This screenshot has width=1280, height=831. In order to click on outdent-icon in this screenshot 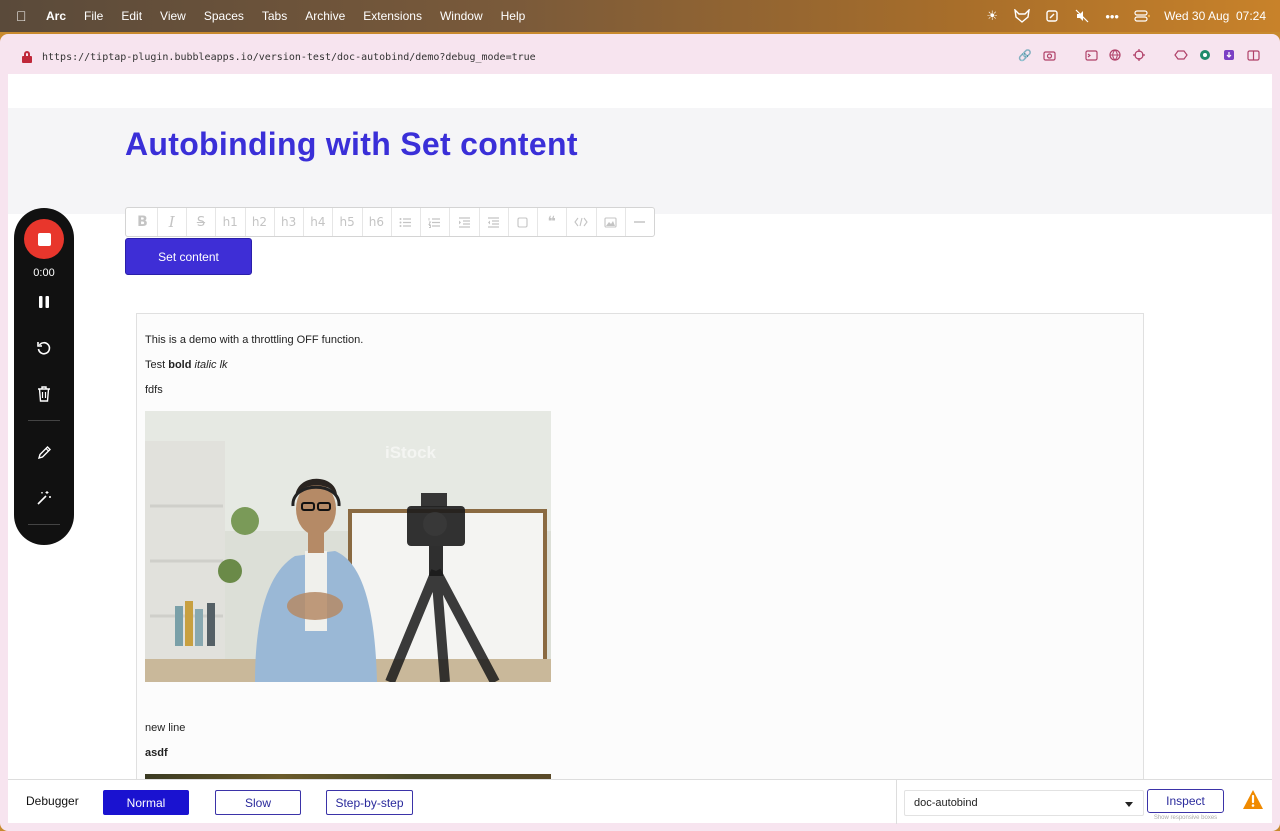, I will do `click(493, 222)`.